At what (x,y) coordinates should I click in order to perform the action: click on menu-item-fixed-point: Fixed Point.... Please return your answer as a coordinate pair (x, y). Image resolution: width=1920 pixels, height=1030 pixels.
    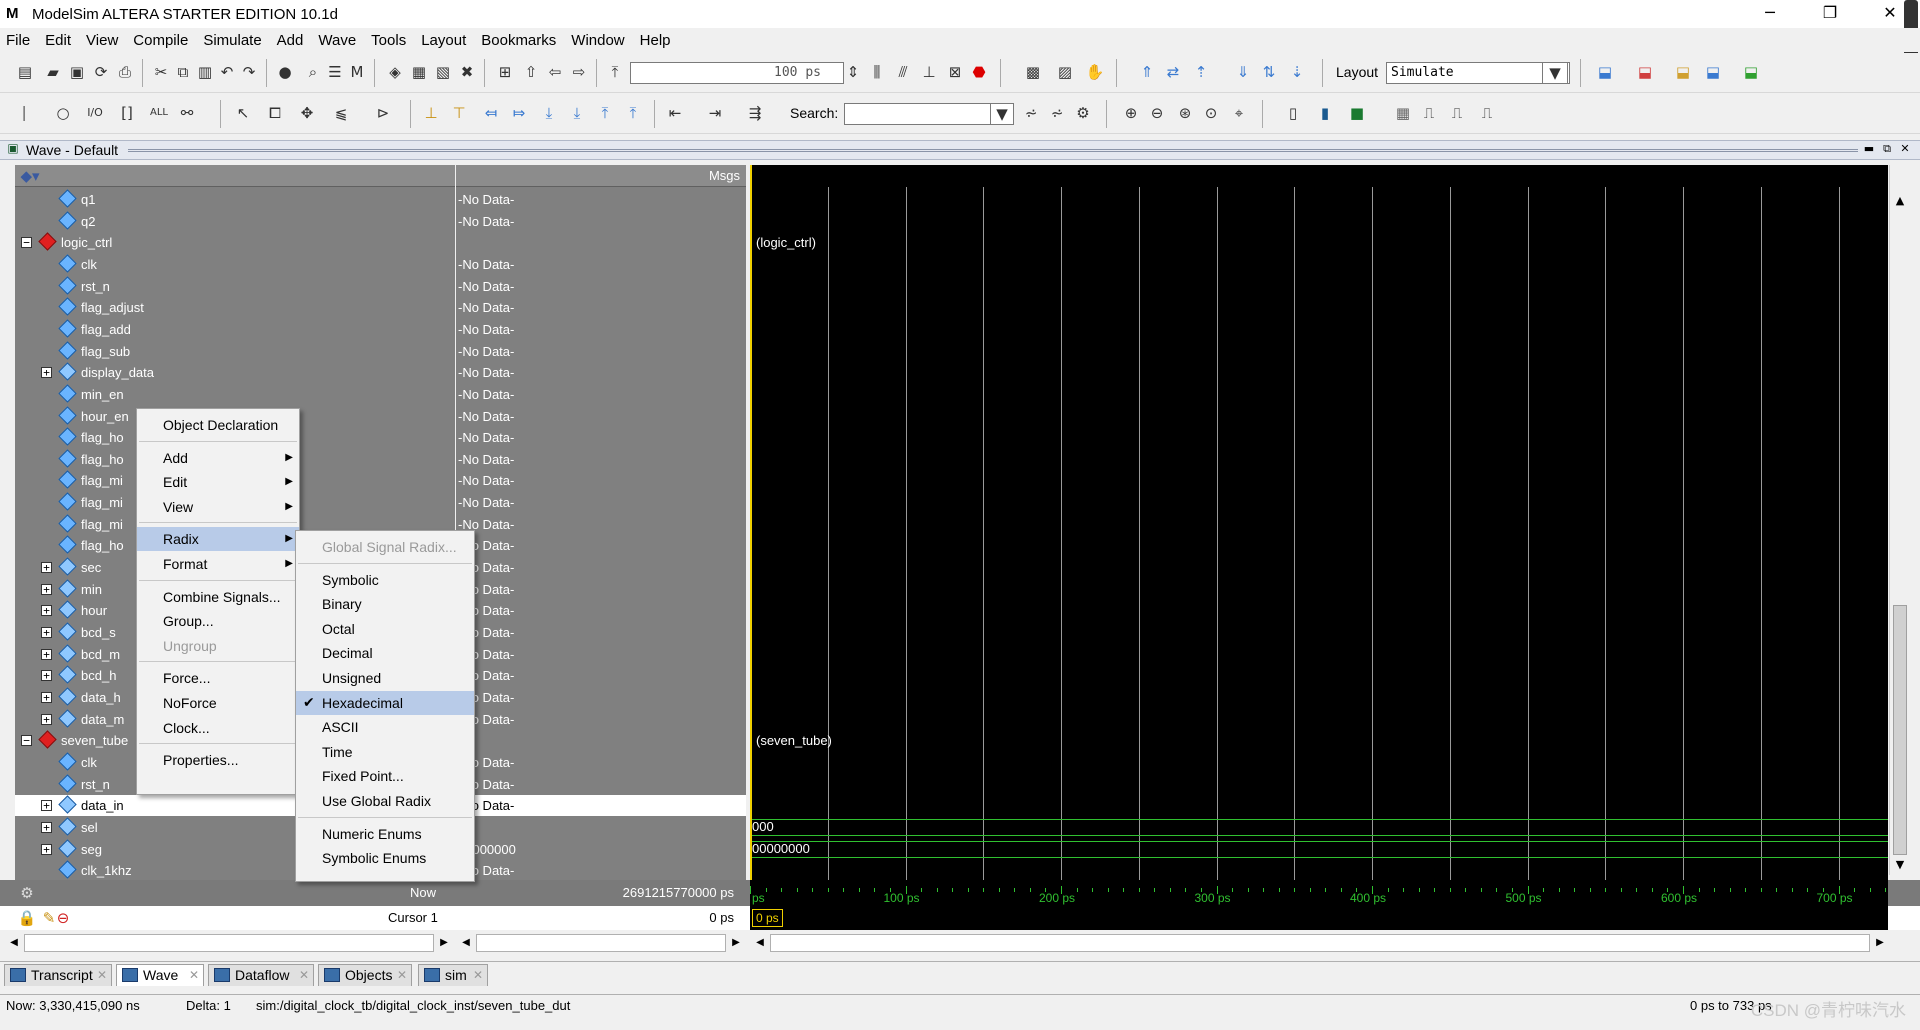
    Looking at the image, I should click on (385, 776).